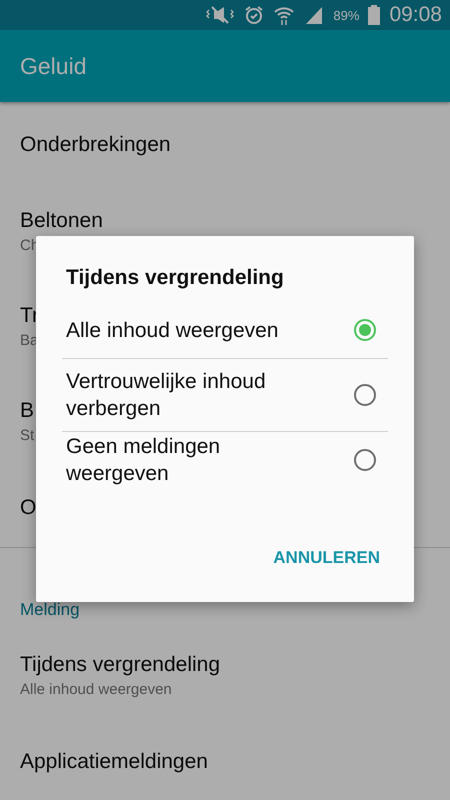 The image size is (450, 800). I want to click on option-label: Alle inhoud weergeven, so click(191, 330).